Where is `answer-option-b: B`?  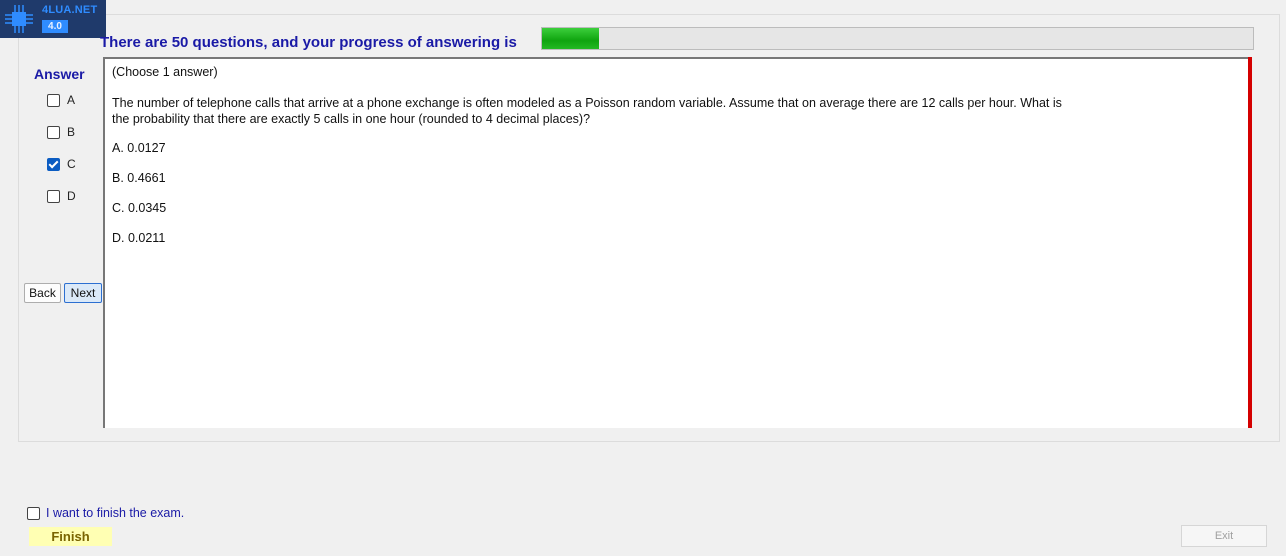
answer-option-b: B is located at coordinates (61, 132).